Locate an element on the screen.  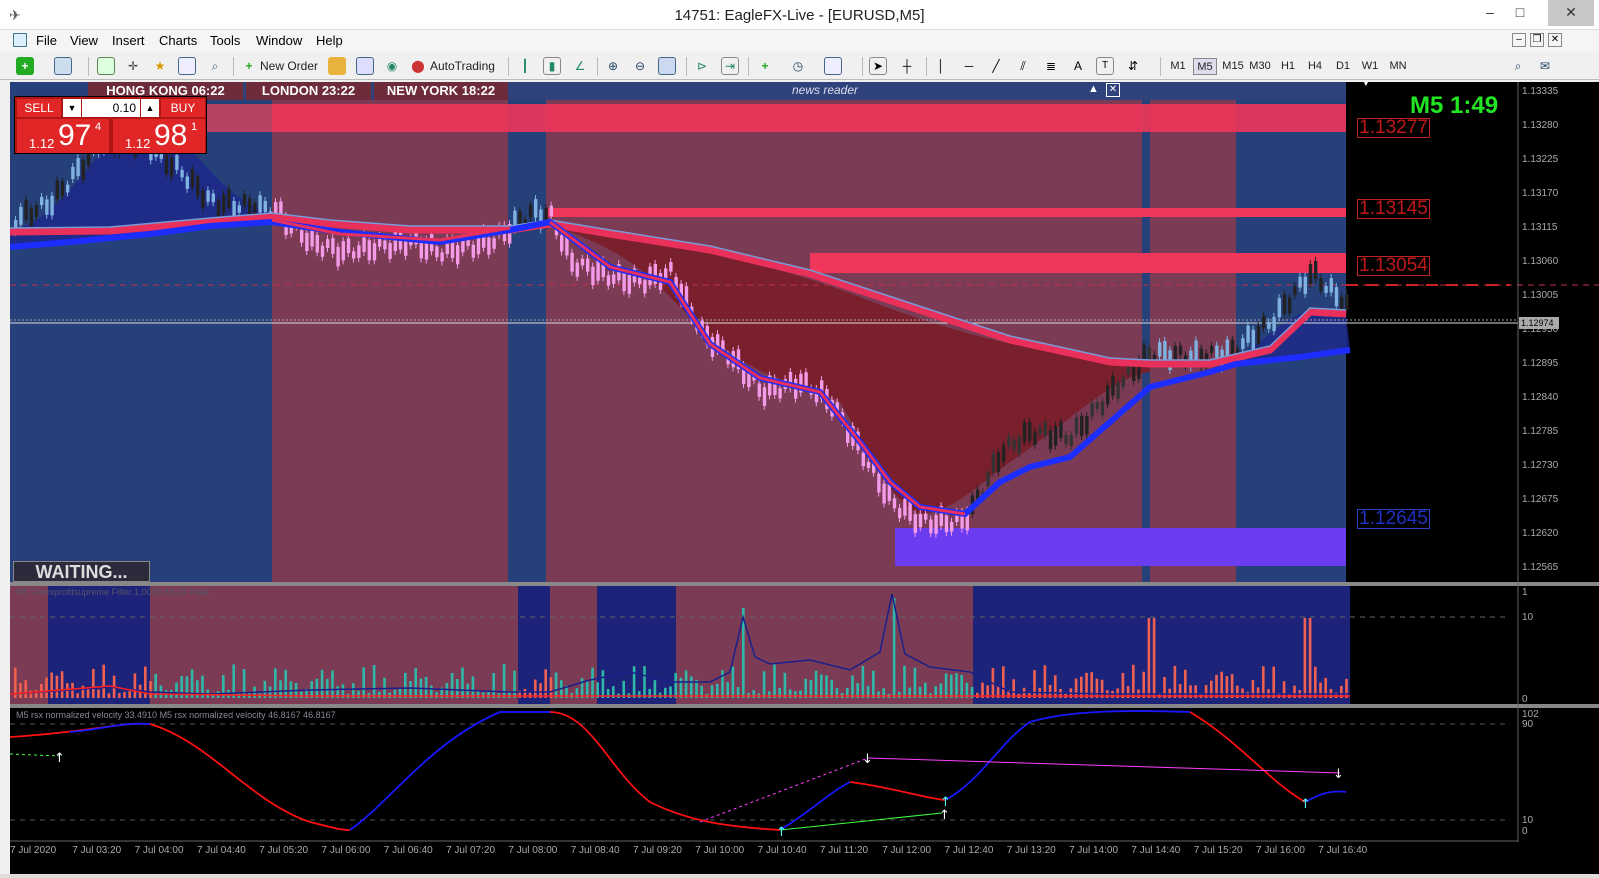
experts-icon is located at coordinates (365, 66).